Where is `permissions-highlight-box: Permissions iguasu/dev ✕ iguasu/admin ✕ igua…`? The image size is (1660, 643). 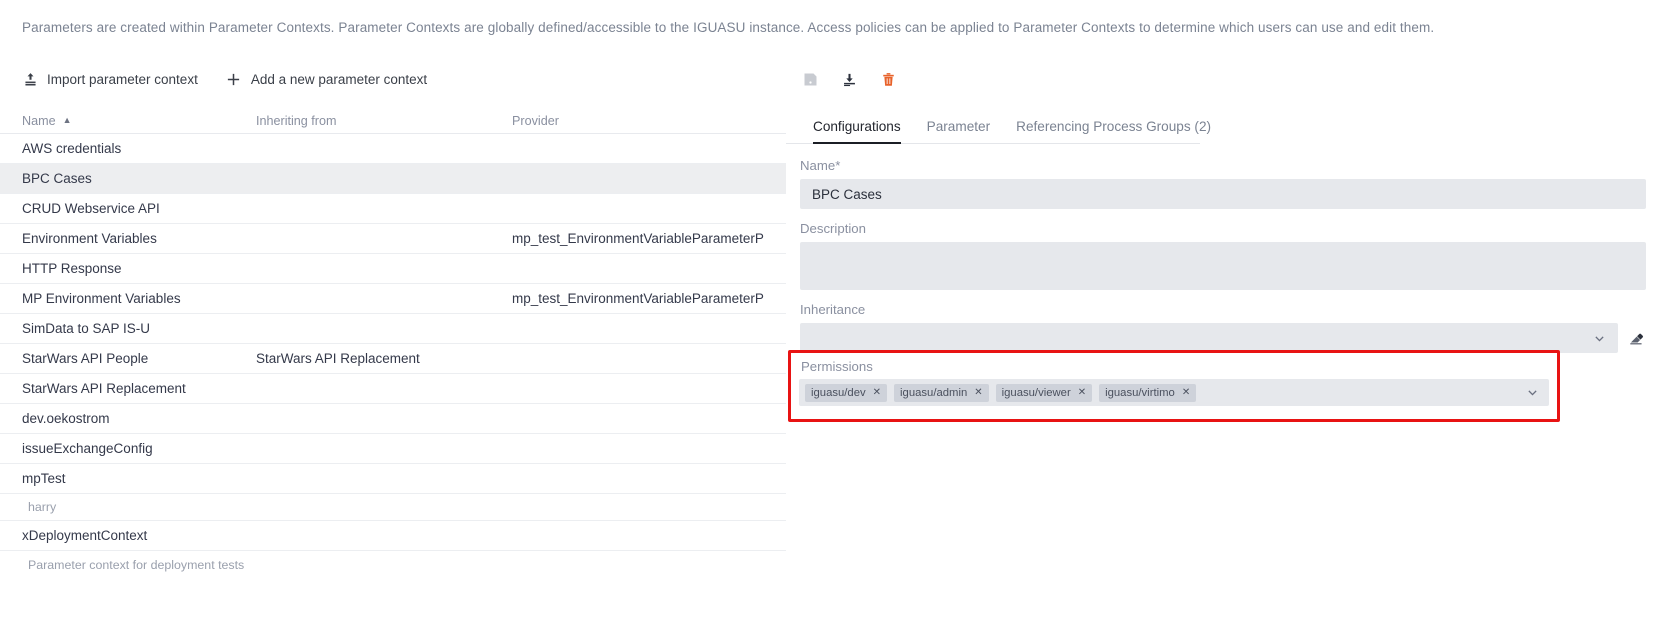
permissions-highlight-box: Permissions iguasu/dev ✕ iguasu/admin ✕ igua… is located at coordinates (1174, 386).